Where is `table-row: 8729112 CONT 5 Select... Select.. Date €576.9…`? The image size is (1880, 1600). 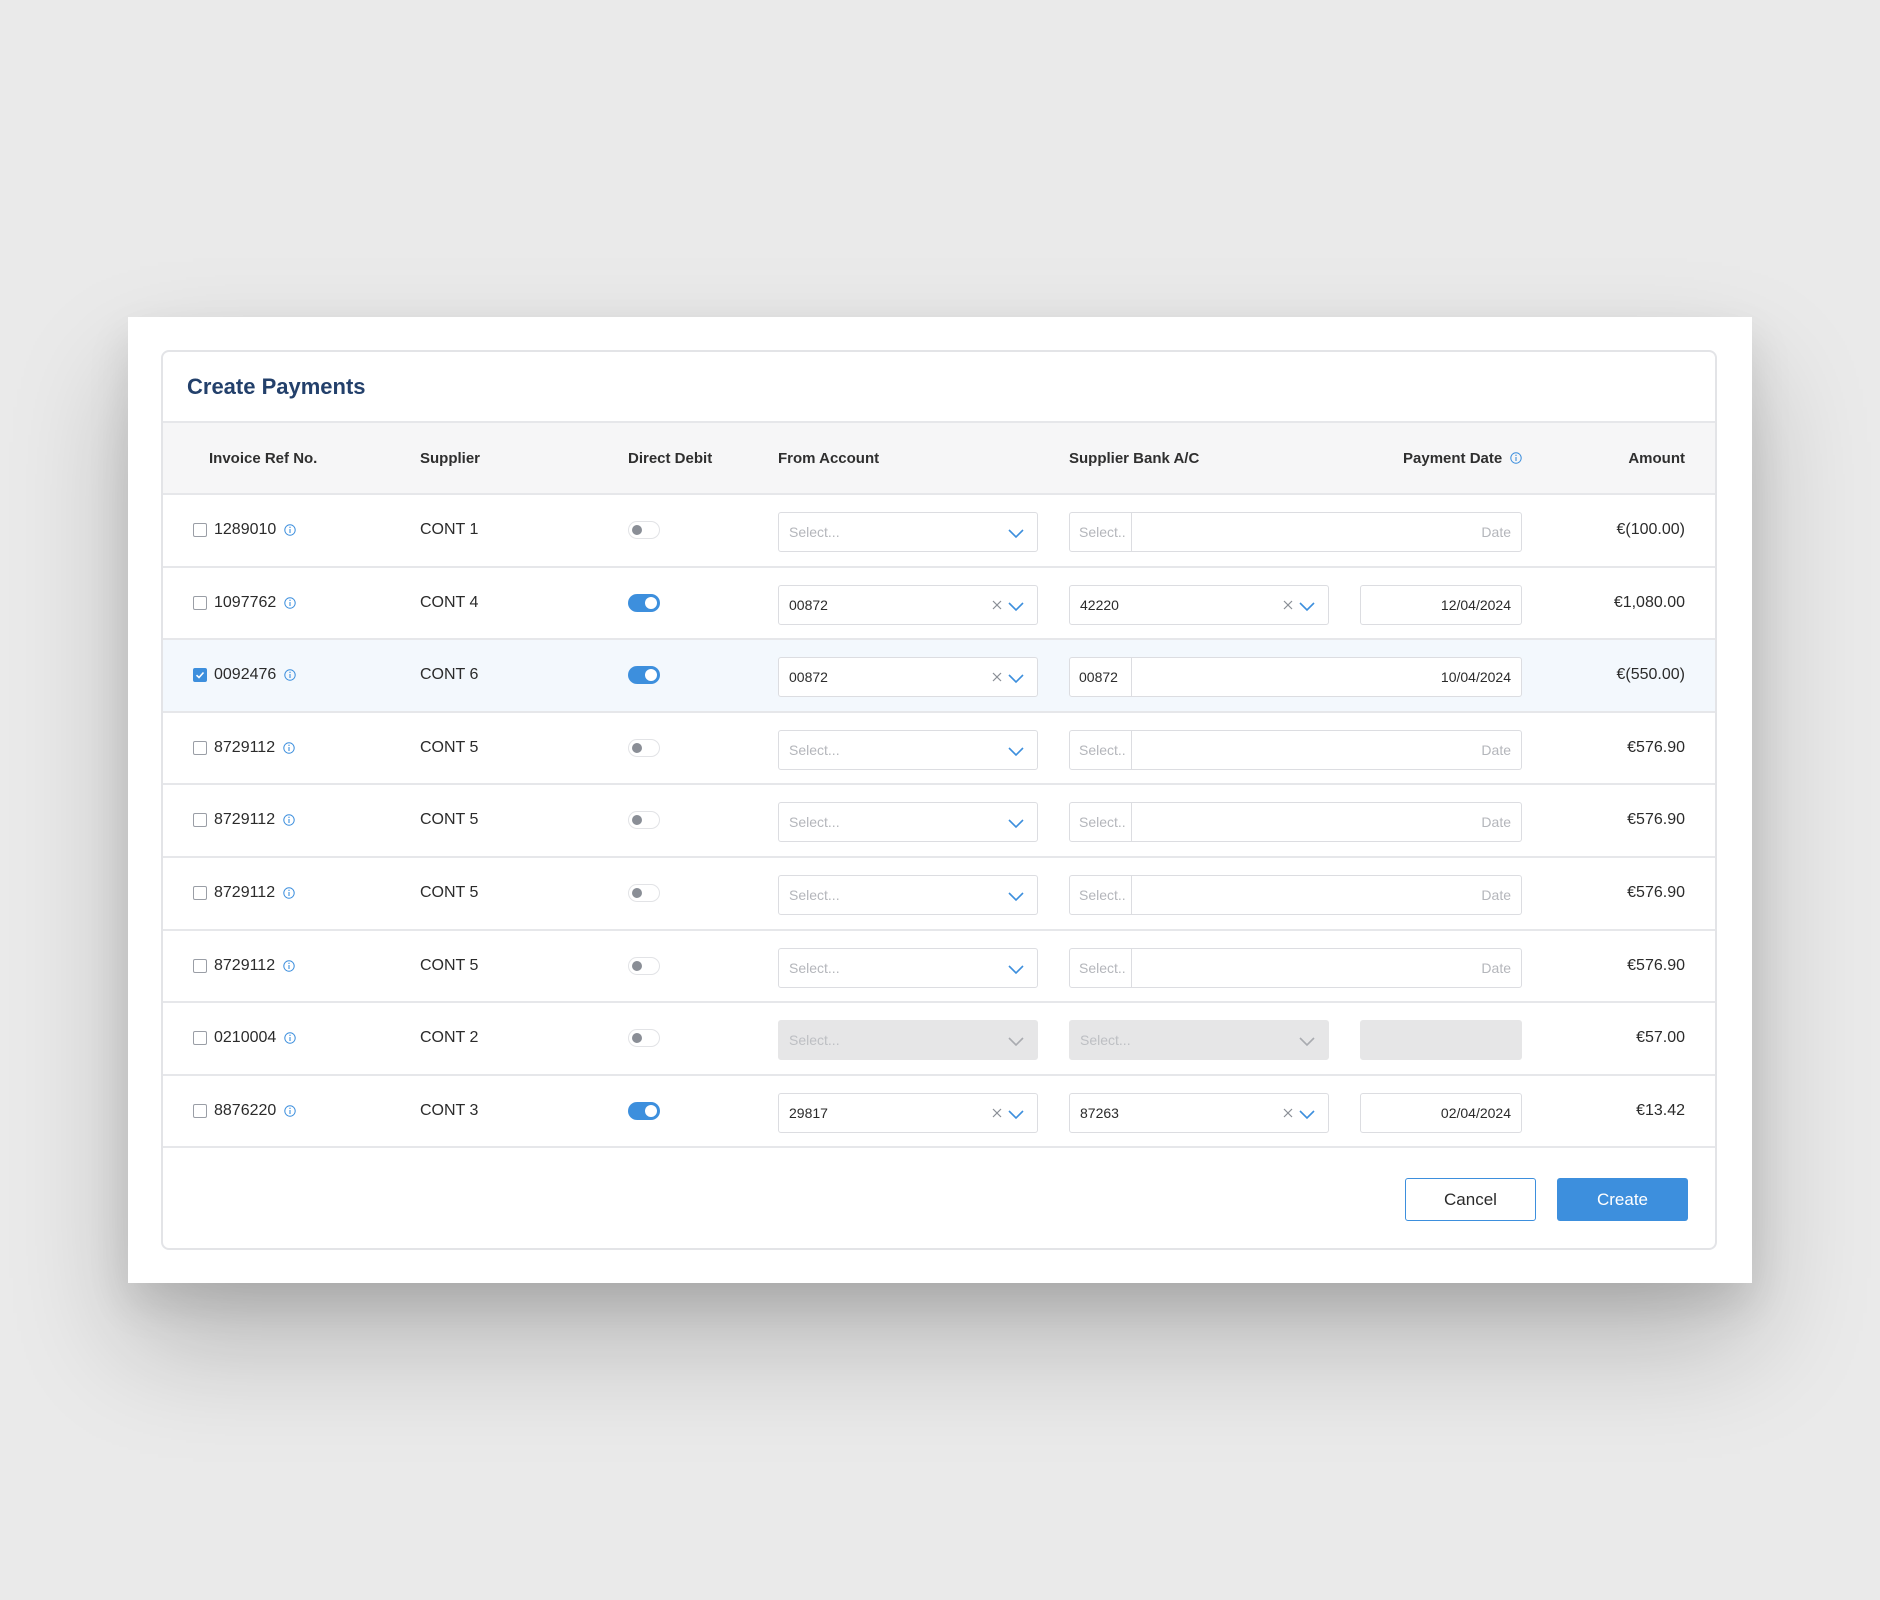
table-row: 8729112 CONT 5 Select... Select.. Date €576.9… is located at coordinates (939, 749).